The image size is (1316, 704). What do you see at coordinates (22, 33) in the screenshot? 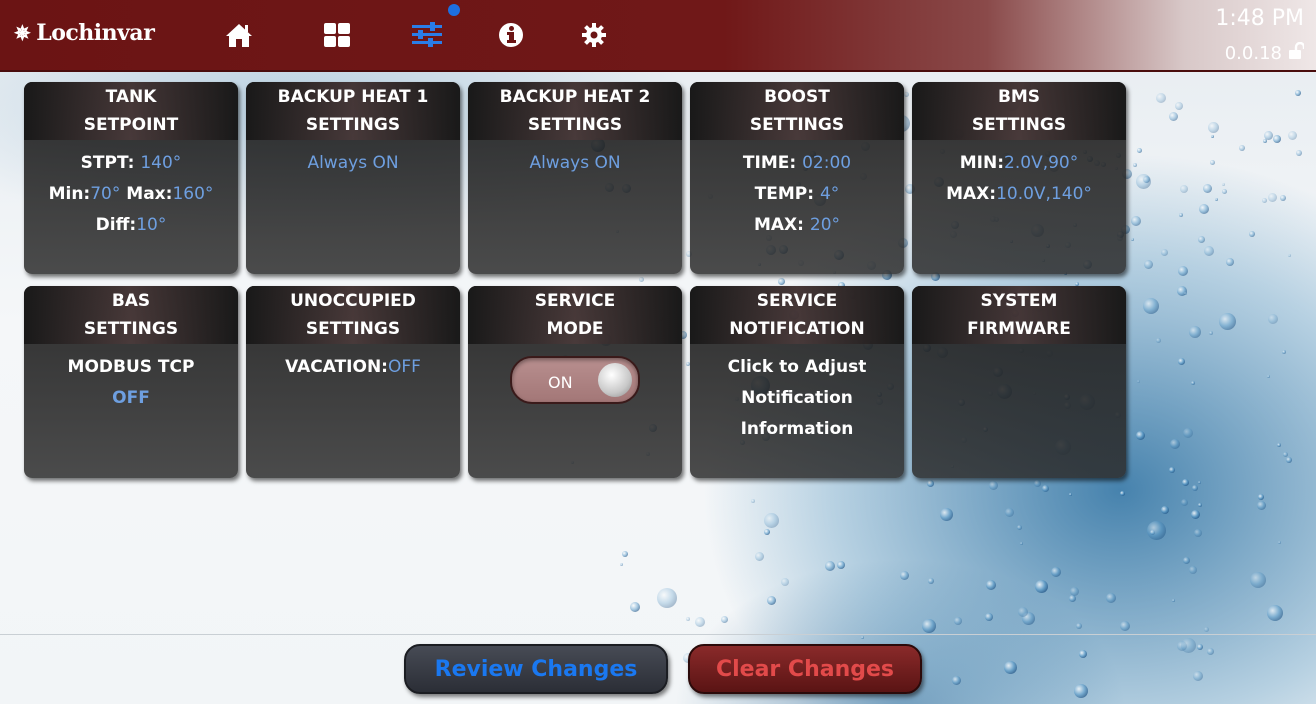
I see `lochinvar-emblem-icon: ✵` at bounding box center [22, 33].